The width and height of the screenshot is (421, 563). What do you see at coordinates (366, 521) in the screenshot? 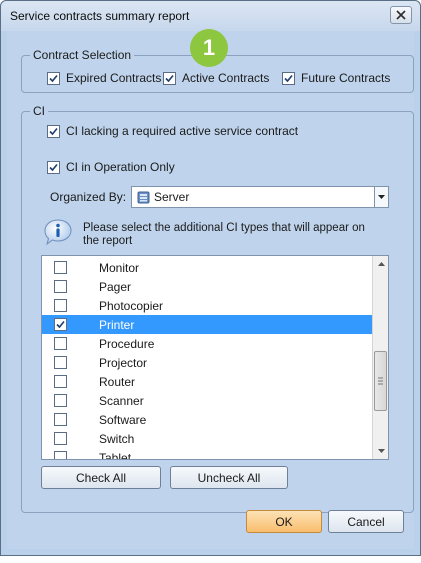
I see `cancel-button: Cancel` at bounding box center [366, 521].